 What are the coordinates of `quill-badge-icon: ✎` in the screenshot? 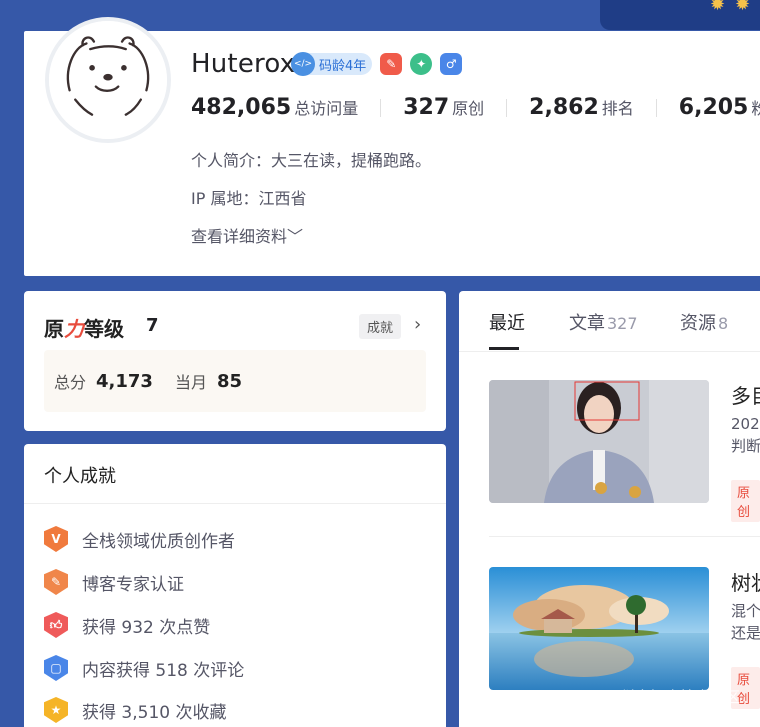 It's located at (56, 582).